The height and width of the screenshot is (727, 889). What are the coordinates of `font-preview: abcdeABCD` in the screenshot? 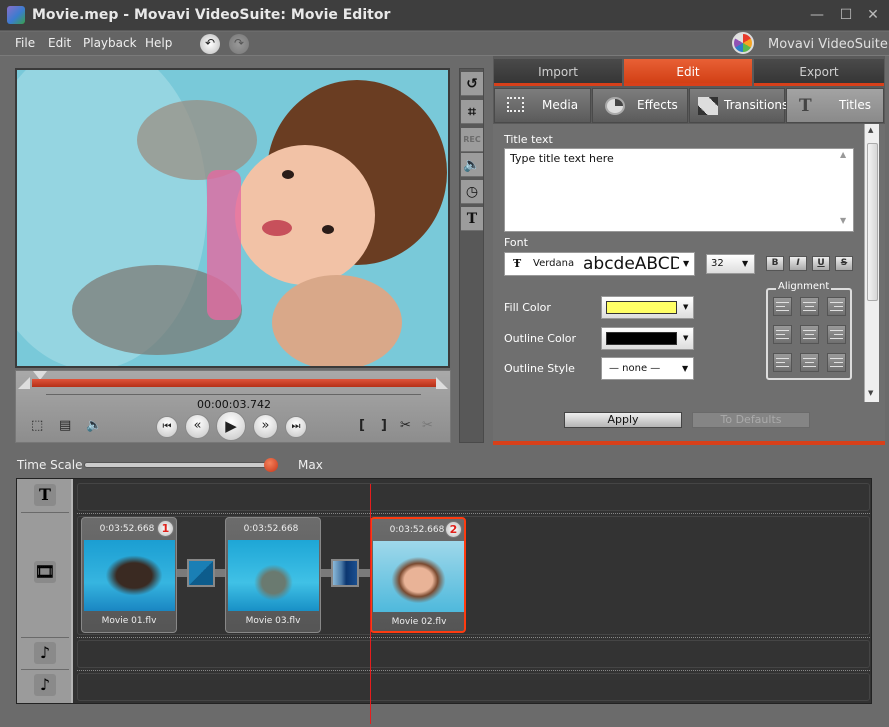 It's located at (631, 264).